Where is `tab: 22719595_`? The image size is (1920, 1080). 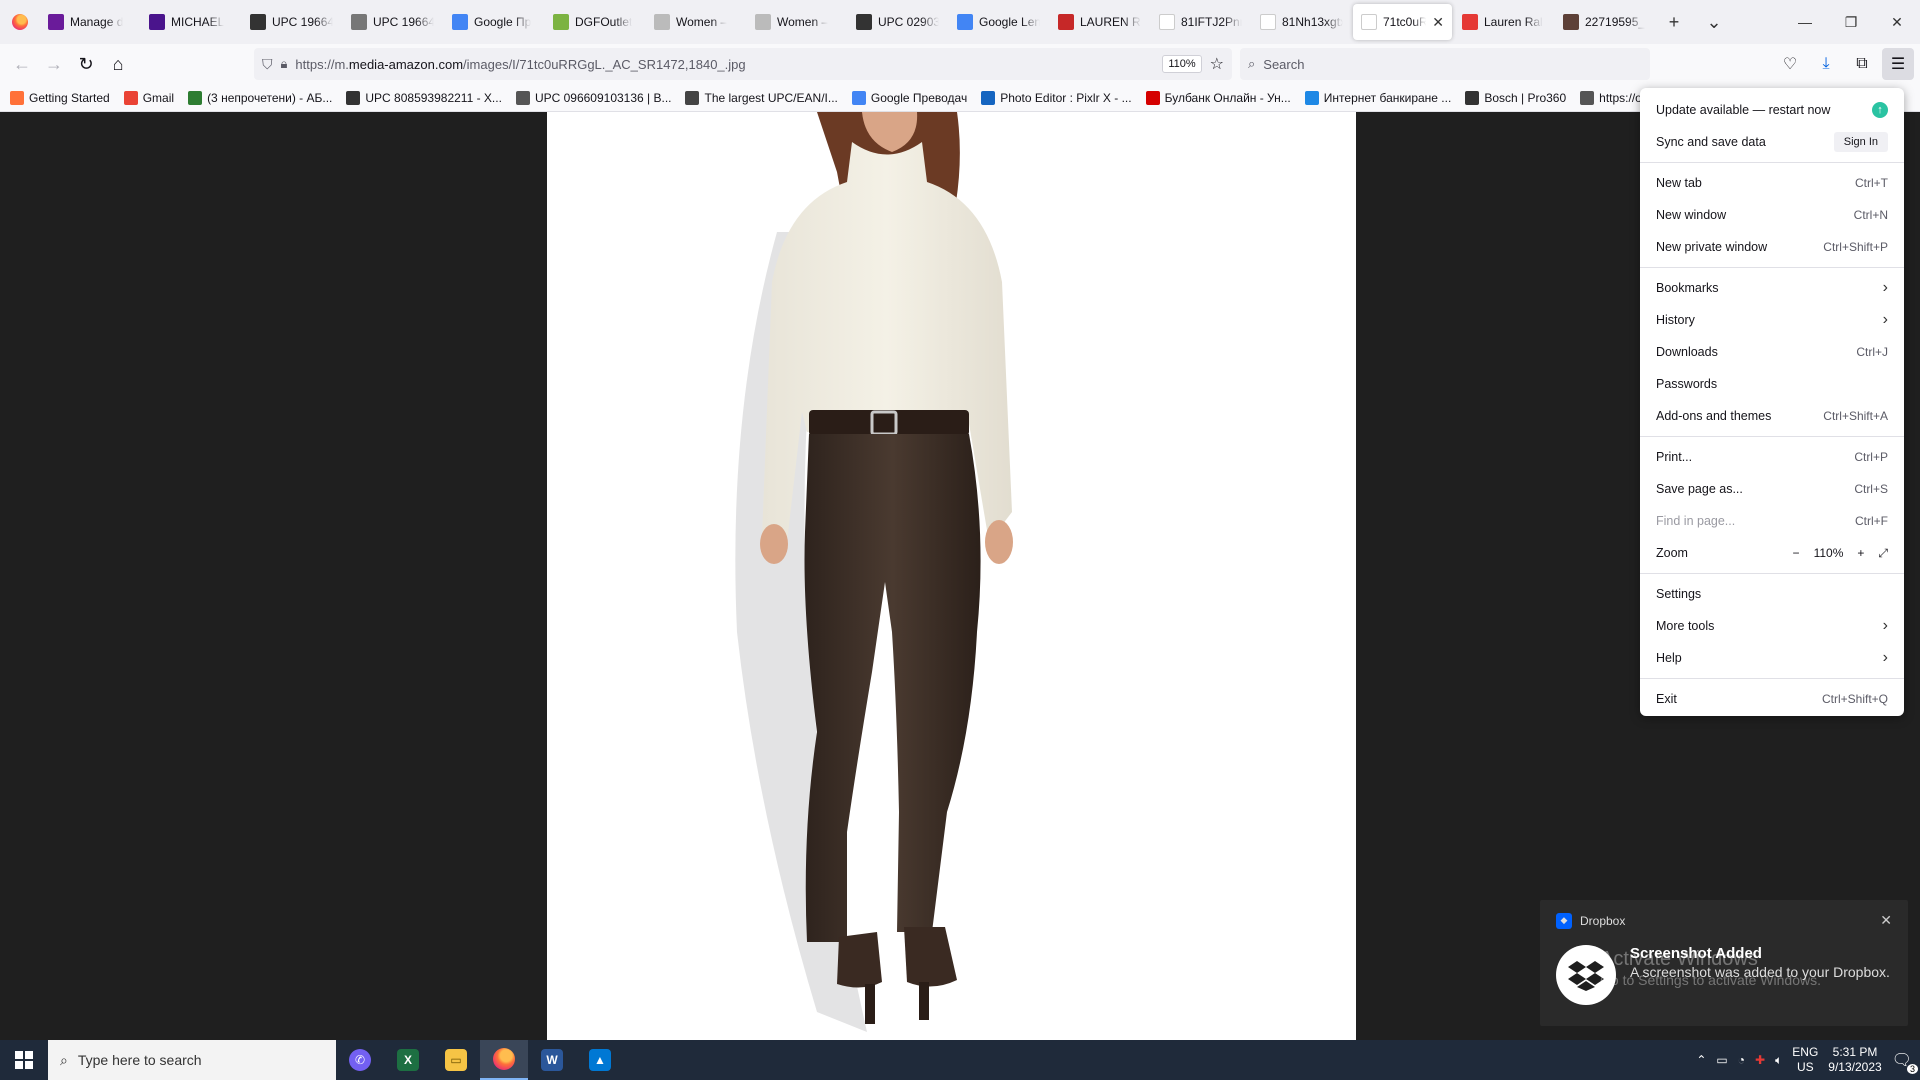
tab: 22719595_ is located at coordinates (1604, 22).